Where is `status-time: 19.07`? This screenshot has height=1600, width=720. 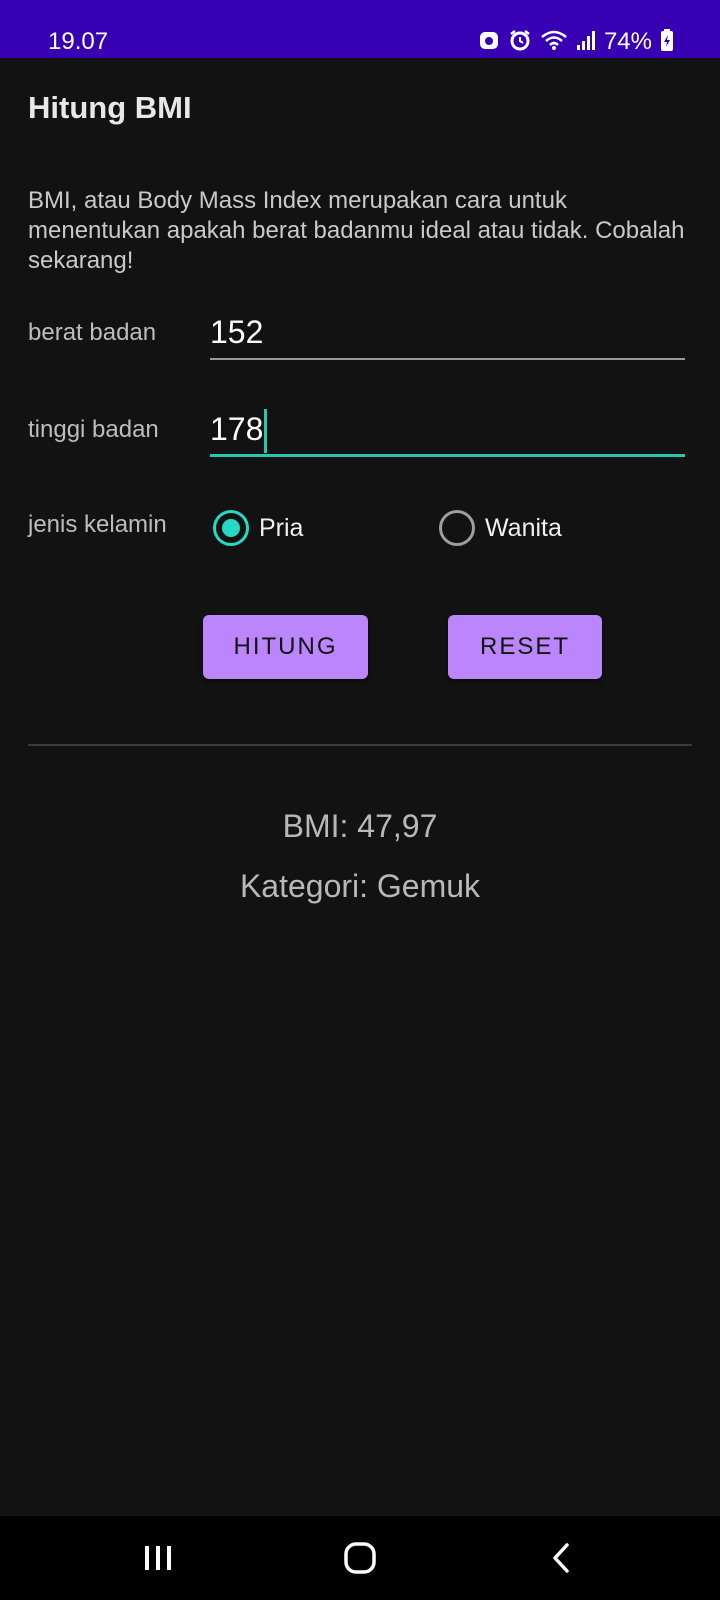
status-time: 19.07 is located at coordinates (78, 41).